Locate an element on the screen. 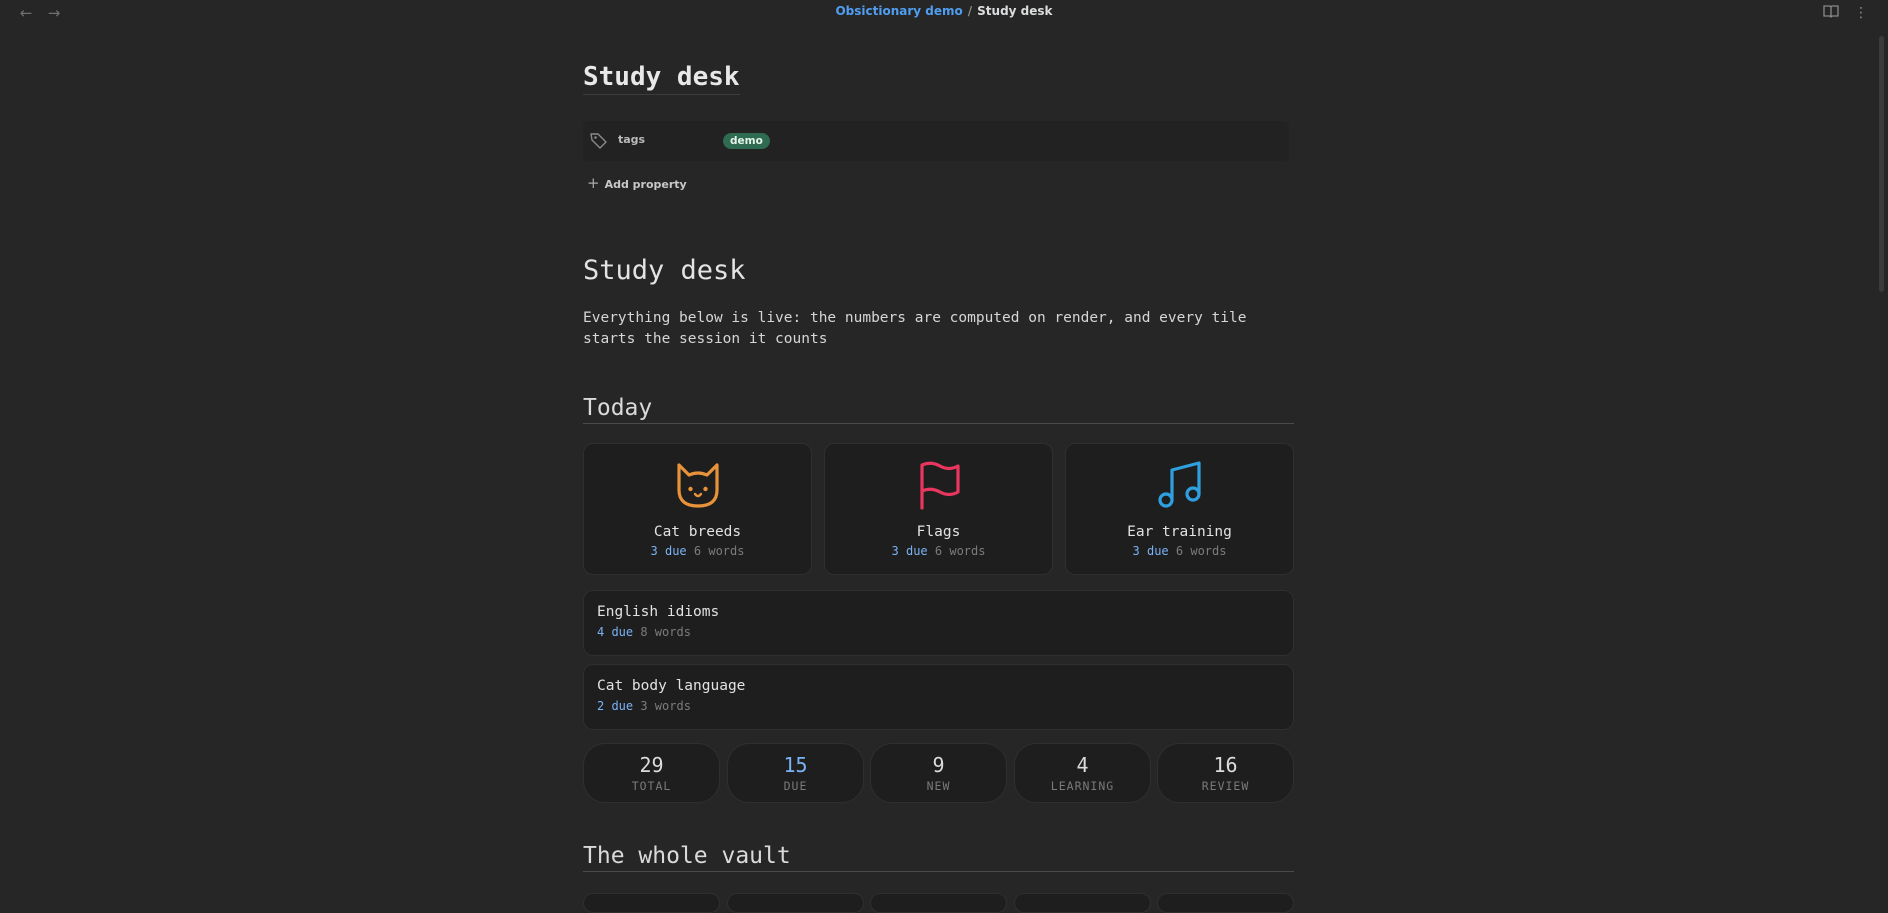  summary-learning: 4 LEARNING is located at coordinates (1082, 773).